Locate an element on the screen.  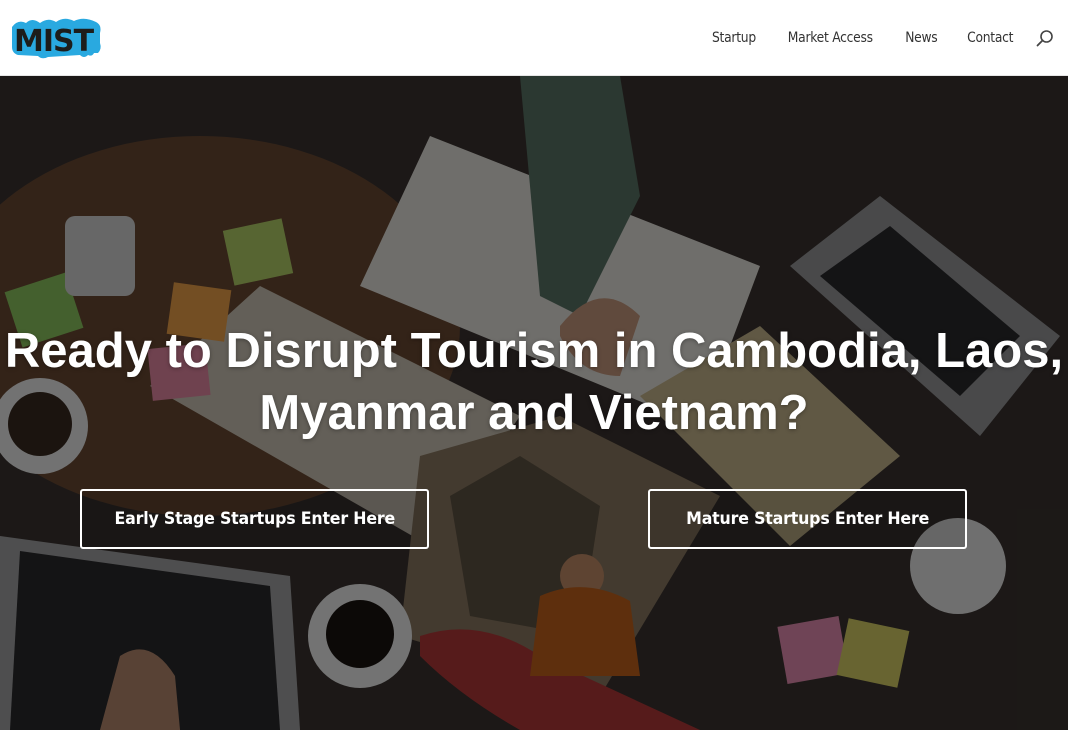
nav-contact: Contact is located at coordinates (990, 38).